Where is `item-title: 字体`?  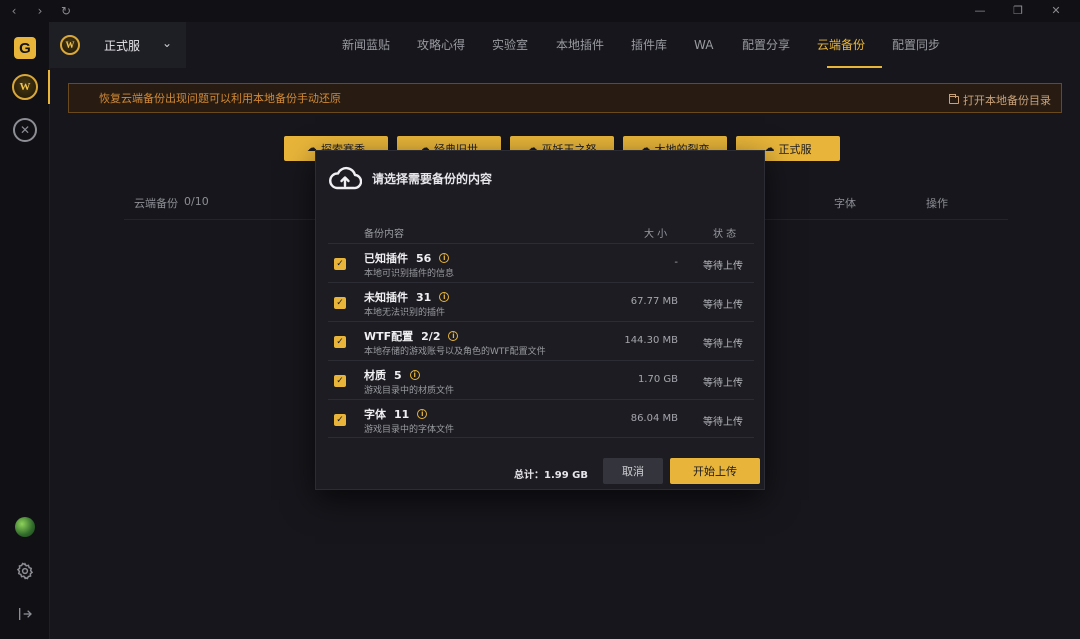 item-title: 字体 is located at coordinates (375, 414).